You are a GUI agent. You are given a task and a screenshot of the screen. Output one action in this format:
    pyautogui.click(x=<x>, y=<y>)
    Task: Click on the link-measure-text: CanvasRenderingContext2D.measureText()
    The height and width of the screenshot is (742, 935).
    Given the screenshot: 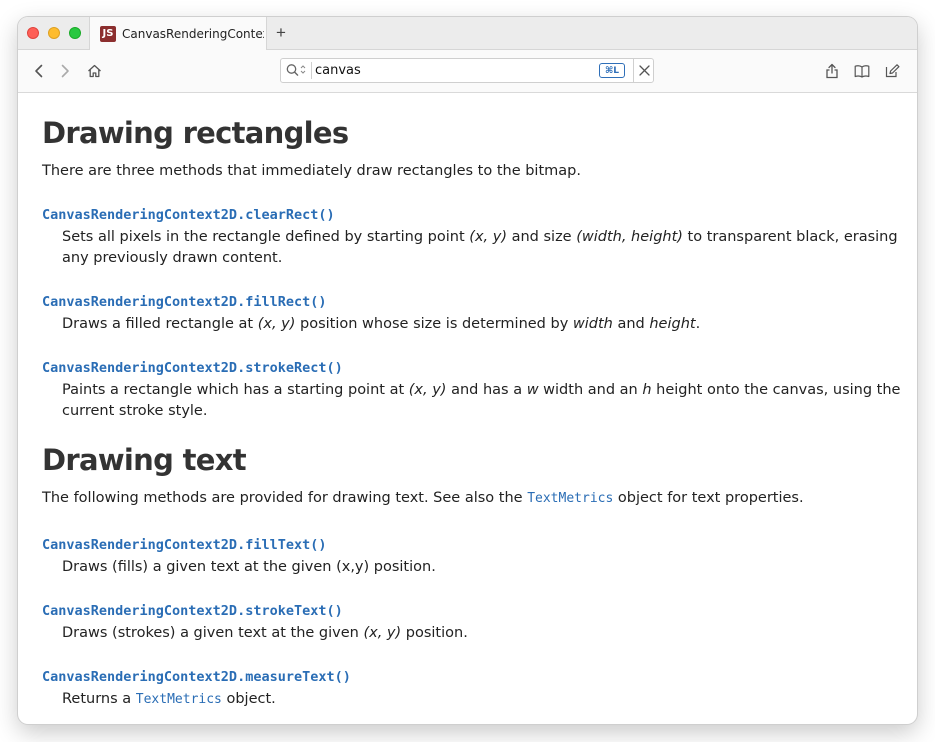 What is the action you would take?
    pyautogui.click(x=196, y=677)
    